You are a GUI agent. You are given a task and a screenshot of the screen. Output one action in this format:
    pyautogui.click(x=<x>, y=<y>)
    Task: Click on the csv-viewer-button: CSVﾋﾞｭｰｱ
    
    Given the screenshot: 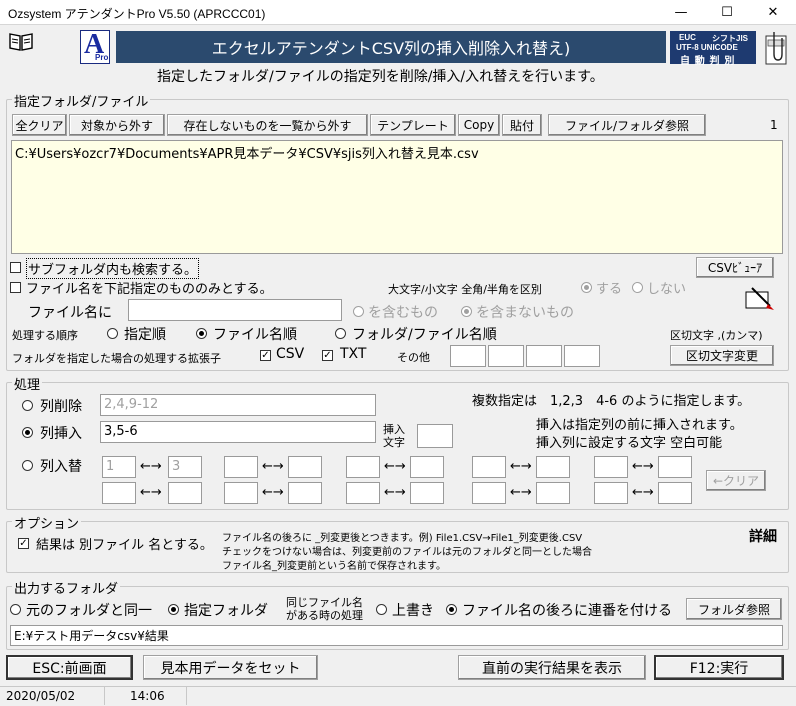 What is the action you would take?
    pyautogui.click(x=735, y=267)
    